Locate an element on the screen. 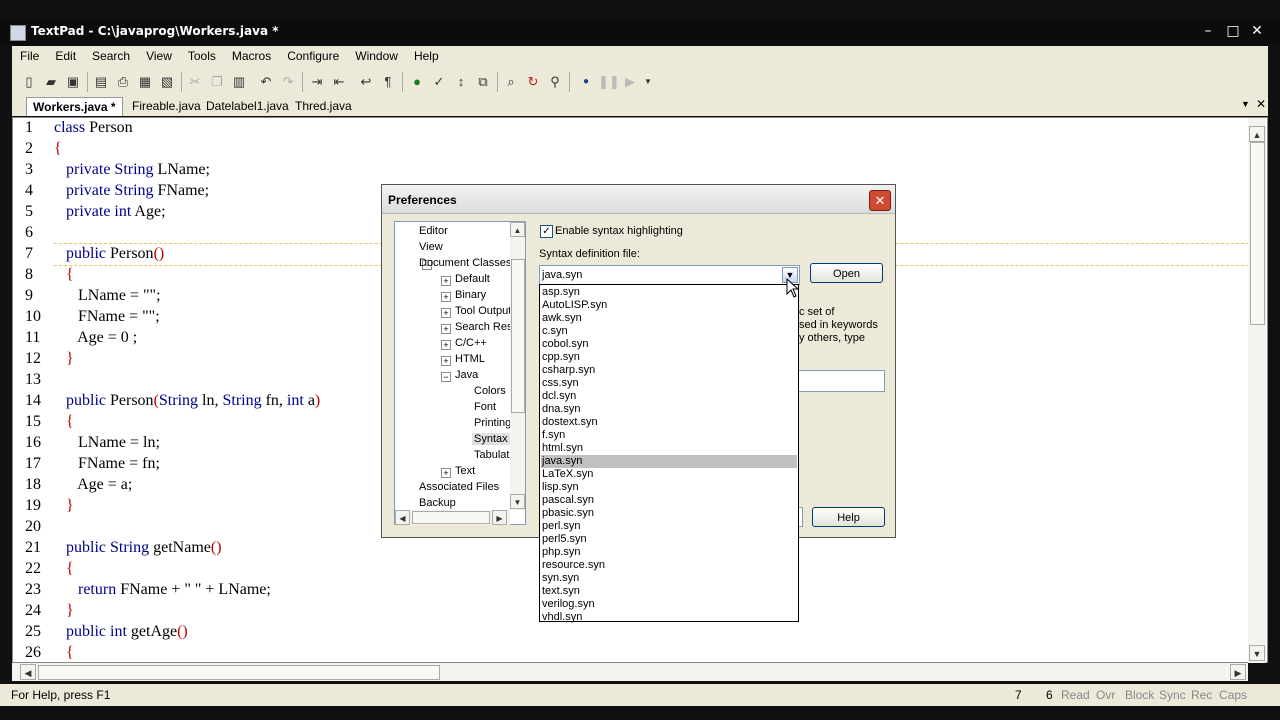 Image resolution: width=1280 pixels, height=720 pixels. syntax-file-option: lisp.syn is located at coordinates (669, 487).